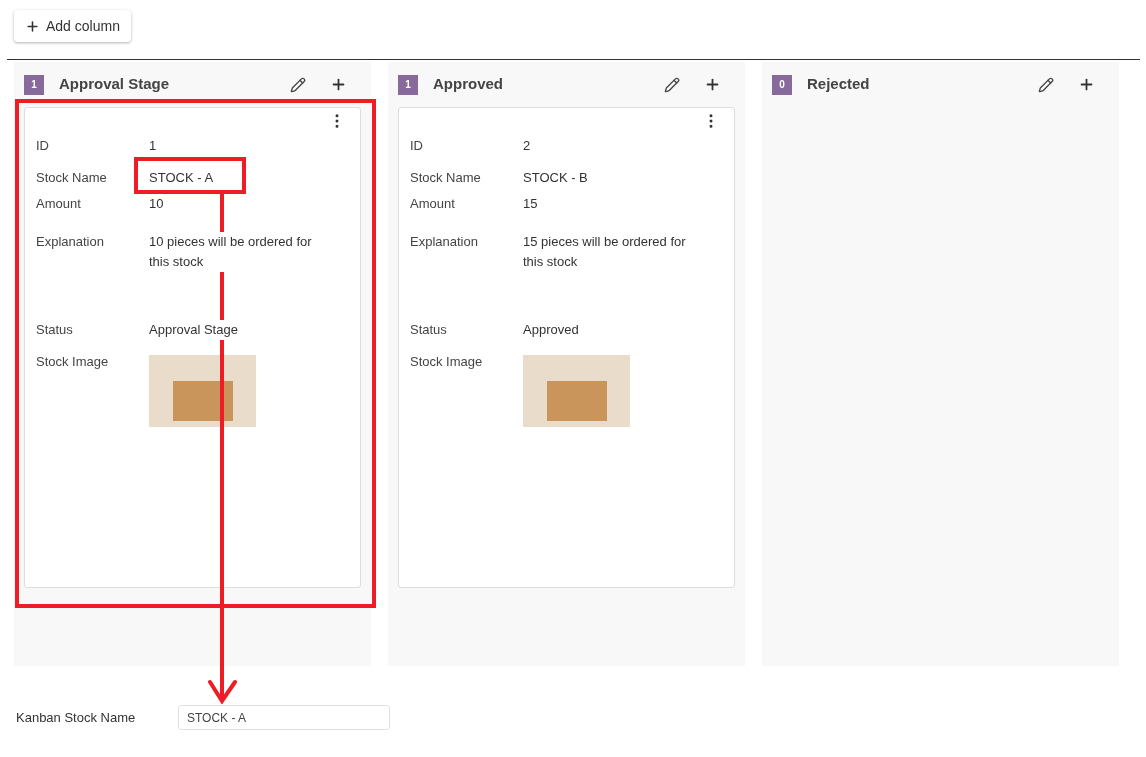 This screenshot has width=1146, height=757. What do you see at coordinates (115, 84) in the screenshot?
I see `column-title: Approval Stage` at bounding box center [115, 84].